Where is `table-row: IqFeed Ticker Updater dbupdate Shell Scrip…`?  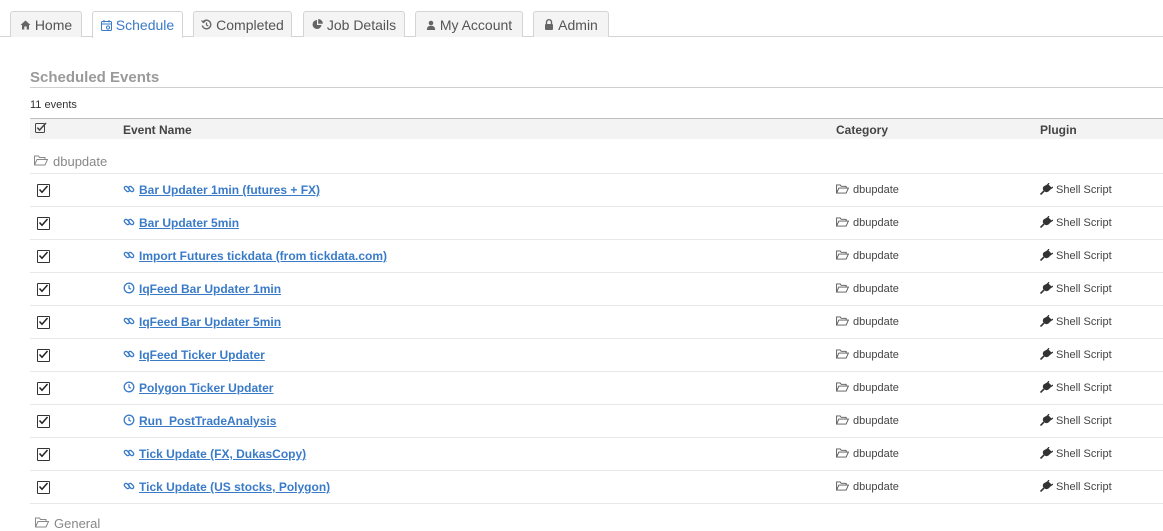
table-row: IqFeed Ticker Updater dbupdate Shell Scrip… is located at coordinates (596, 355).